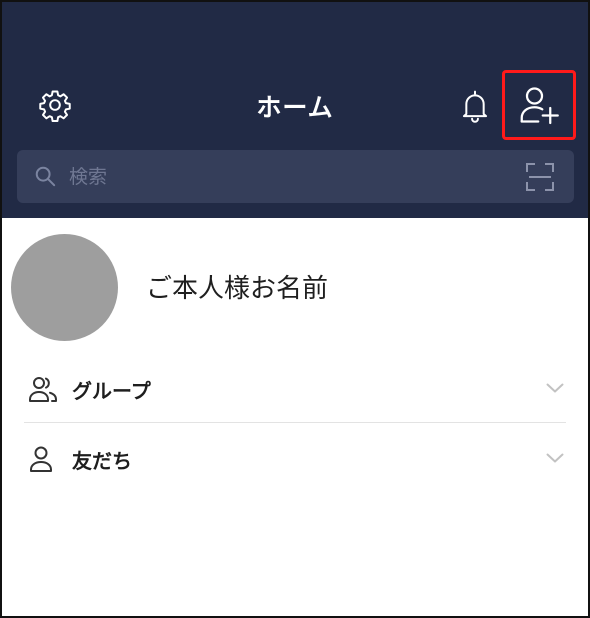  What do you see at coordinates (43, 389) in the screenshot?
I see `group-icon` at bounding box center [43, 389].